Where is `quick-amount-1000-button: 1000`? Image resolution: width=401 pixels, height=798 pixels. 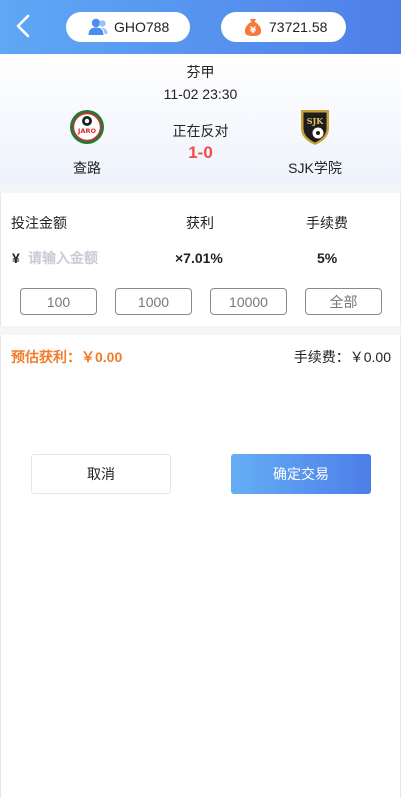
quick-amount-1000-button: 1000 is located at coordinates (153, 301).